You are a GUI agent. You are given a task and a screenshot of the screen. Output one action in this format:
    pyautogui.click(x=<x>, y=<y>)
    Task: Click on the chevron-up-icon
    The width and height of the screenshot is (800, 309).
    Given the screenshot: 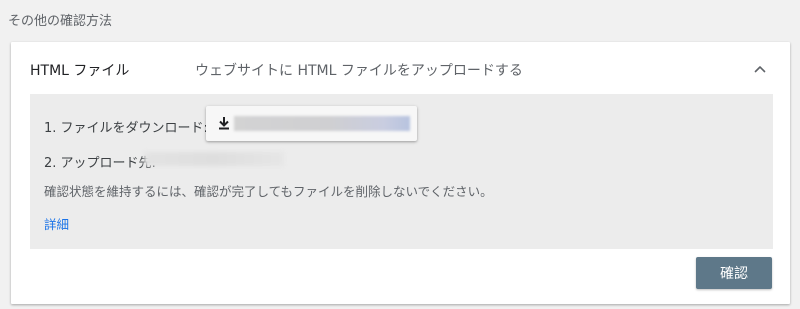 What is the action you would take?
    pyautogui.click(x=760, y=69)
    